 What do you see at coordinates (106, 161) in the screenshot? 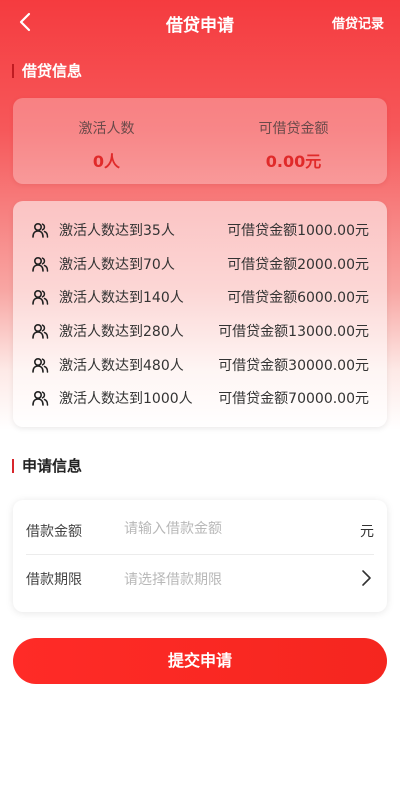
I see `activated-count-value: 0人` at bounding box center [106, 161].